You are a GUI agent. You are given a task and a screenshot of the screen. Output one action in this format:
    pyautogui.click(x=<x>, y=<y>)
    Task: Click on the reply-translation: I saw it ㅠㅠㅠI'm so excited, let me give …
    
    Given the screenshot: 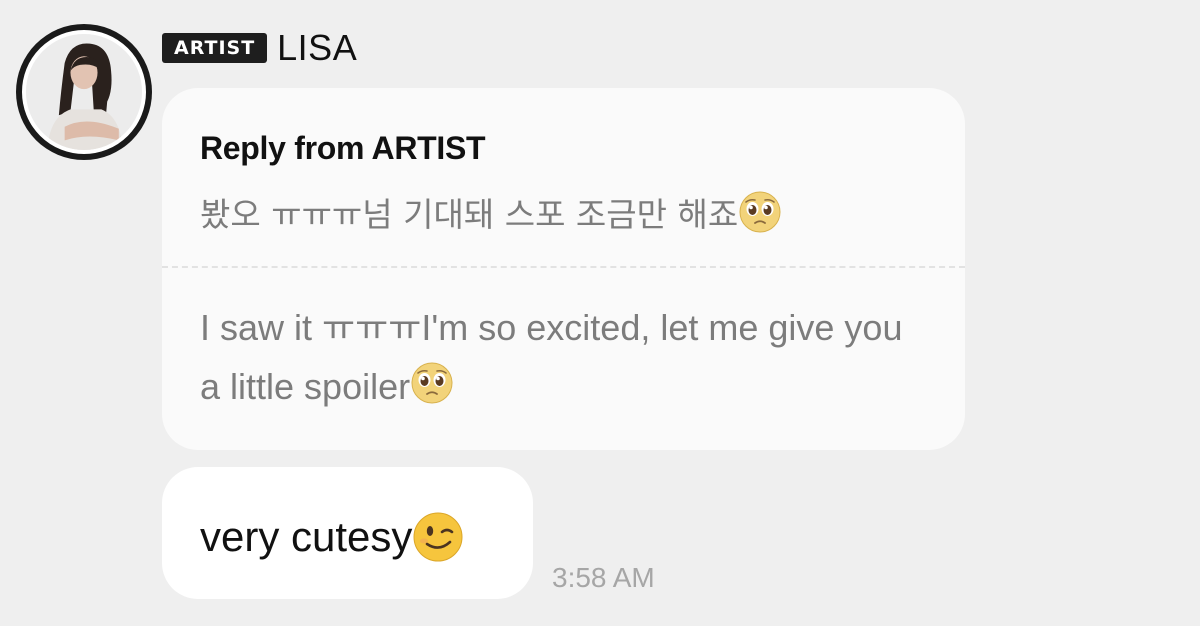 What is the action you would take?
    pyautogui.click(x=560, y=357)
    